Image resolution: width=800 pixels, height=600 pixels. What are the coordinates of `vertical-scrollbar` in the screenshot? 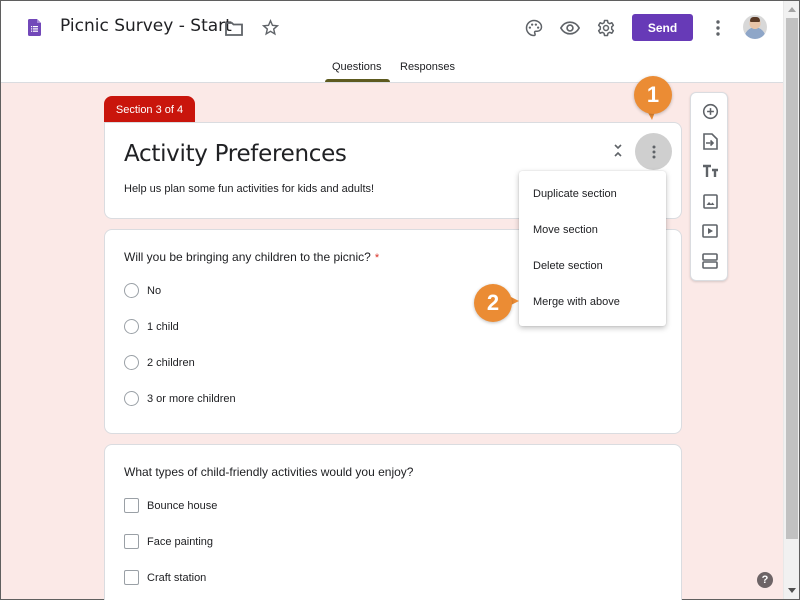 It's located at (791, 300).